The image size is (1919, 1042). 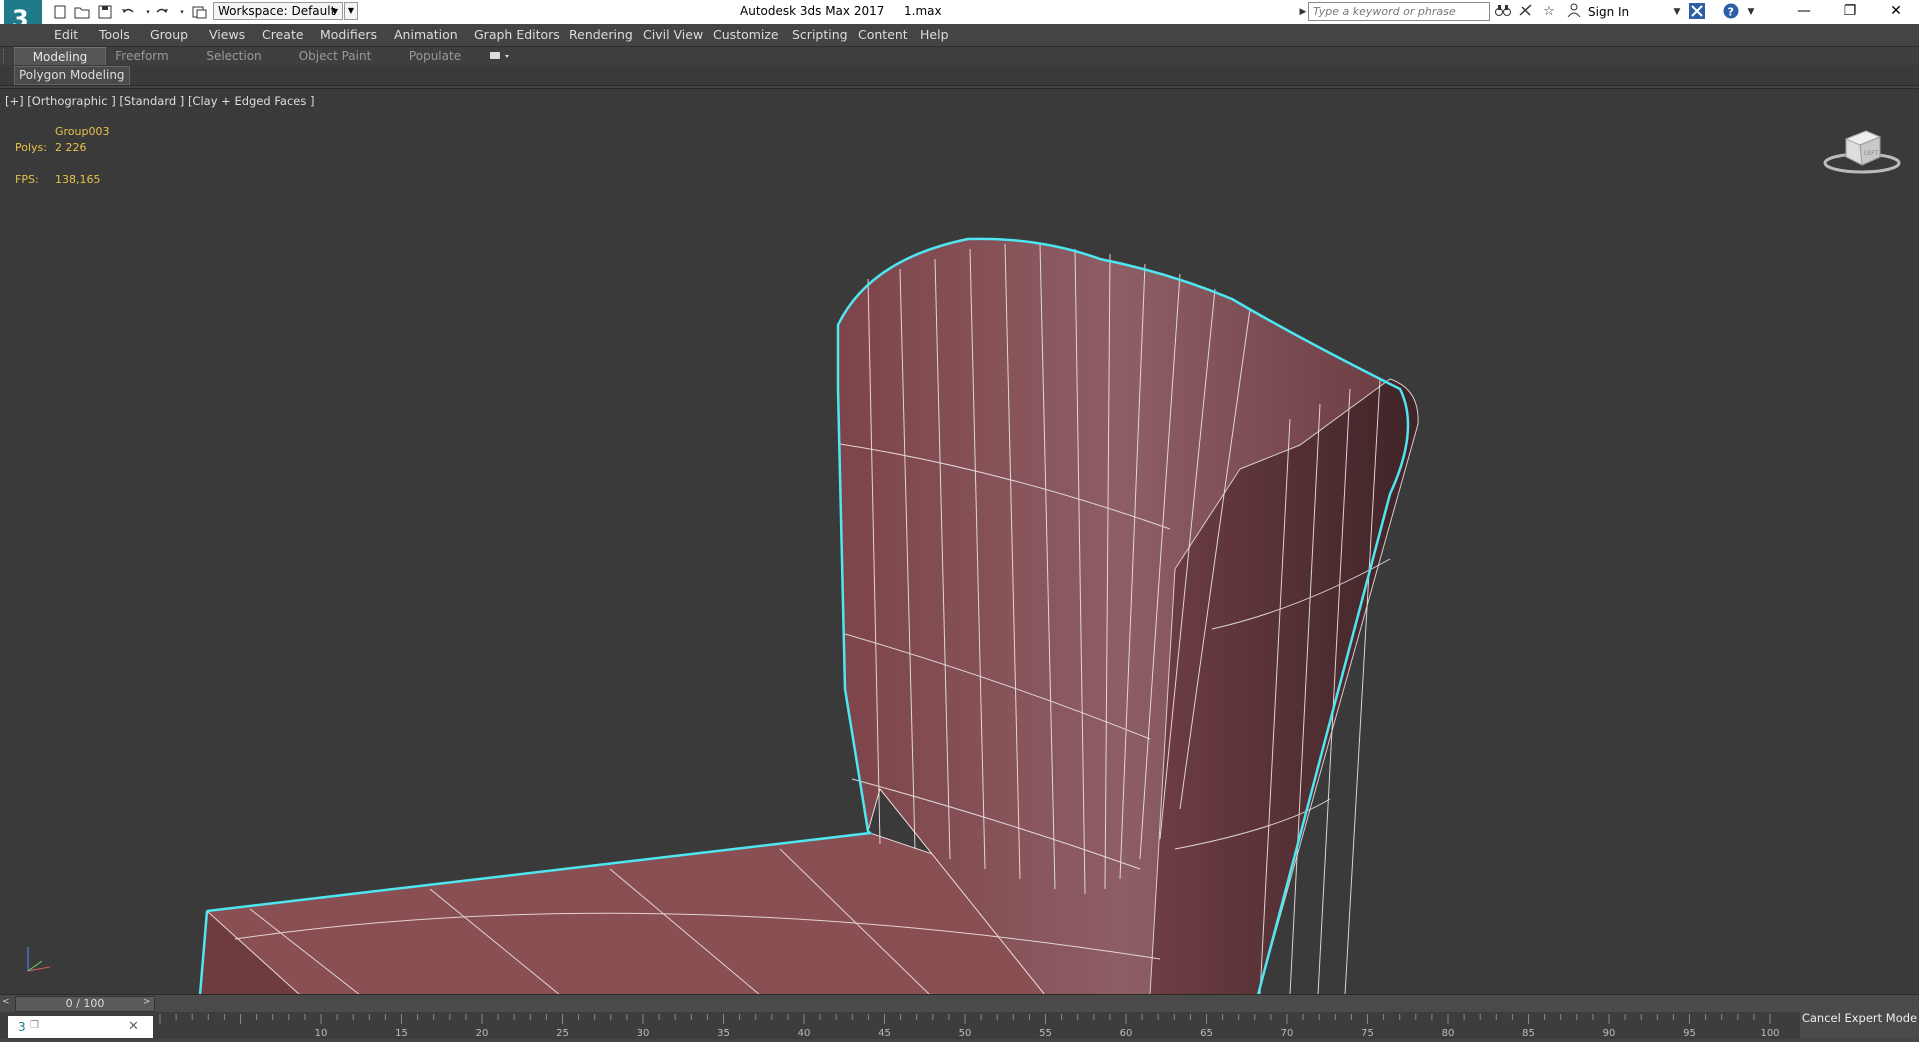 I want to click on chevron-down-icon: ▼, so click(x=334, y=11).